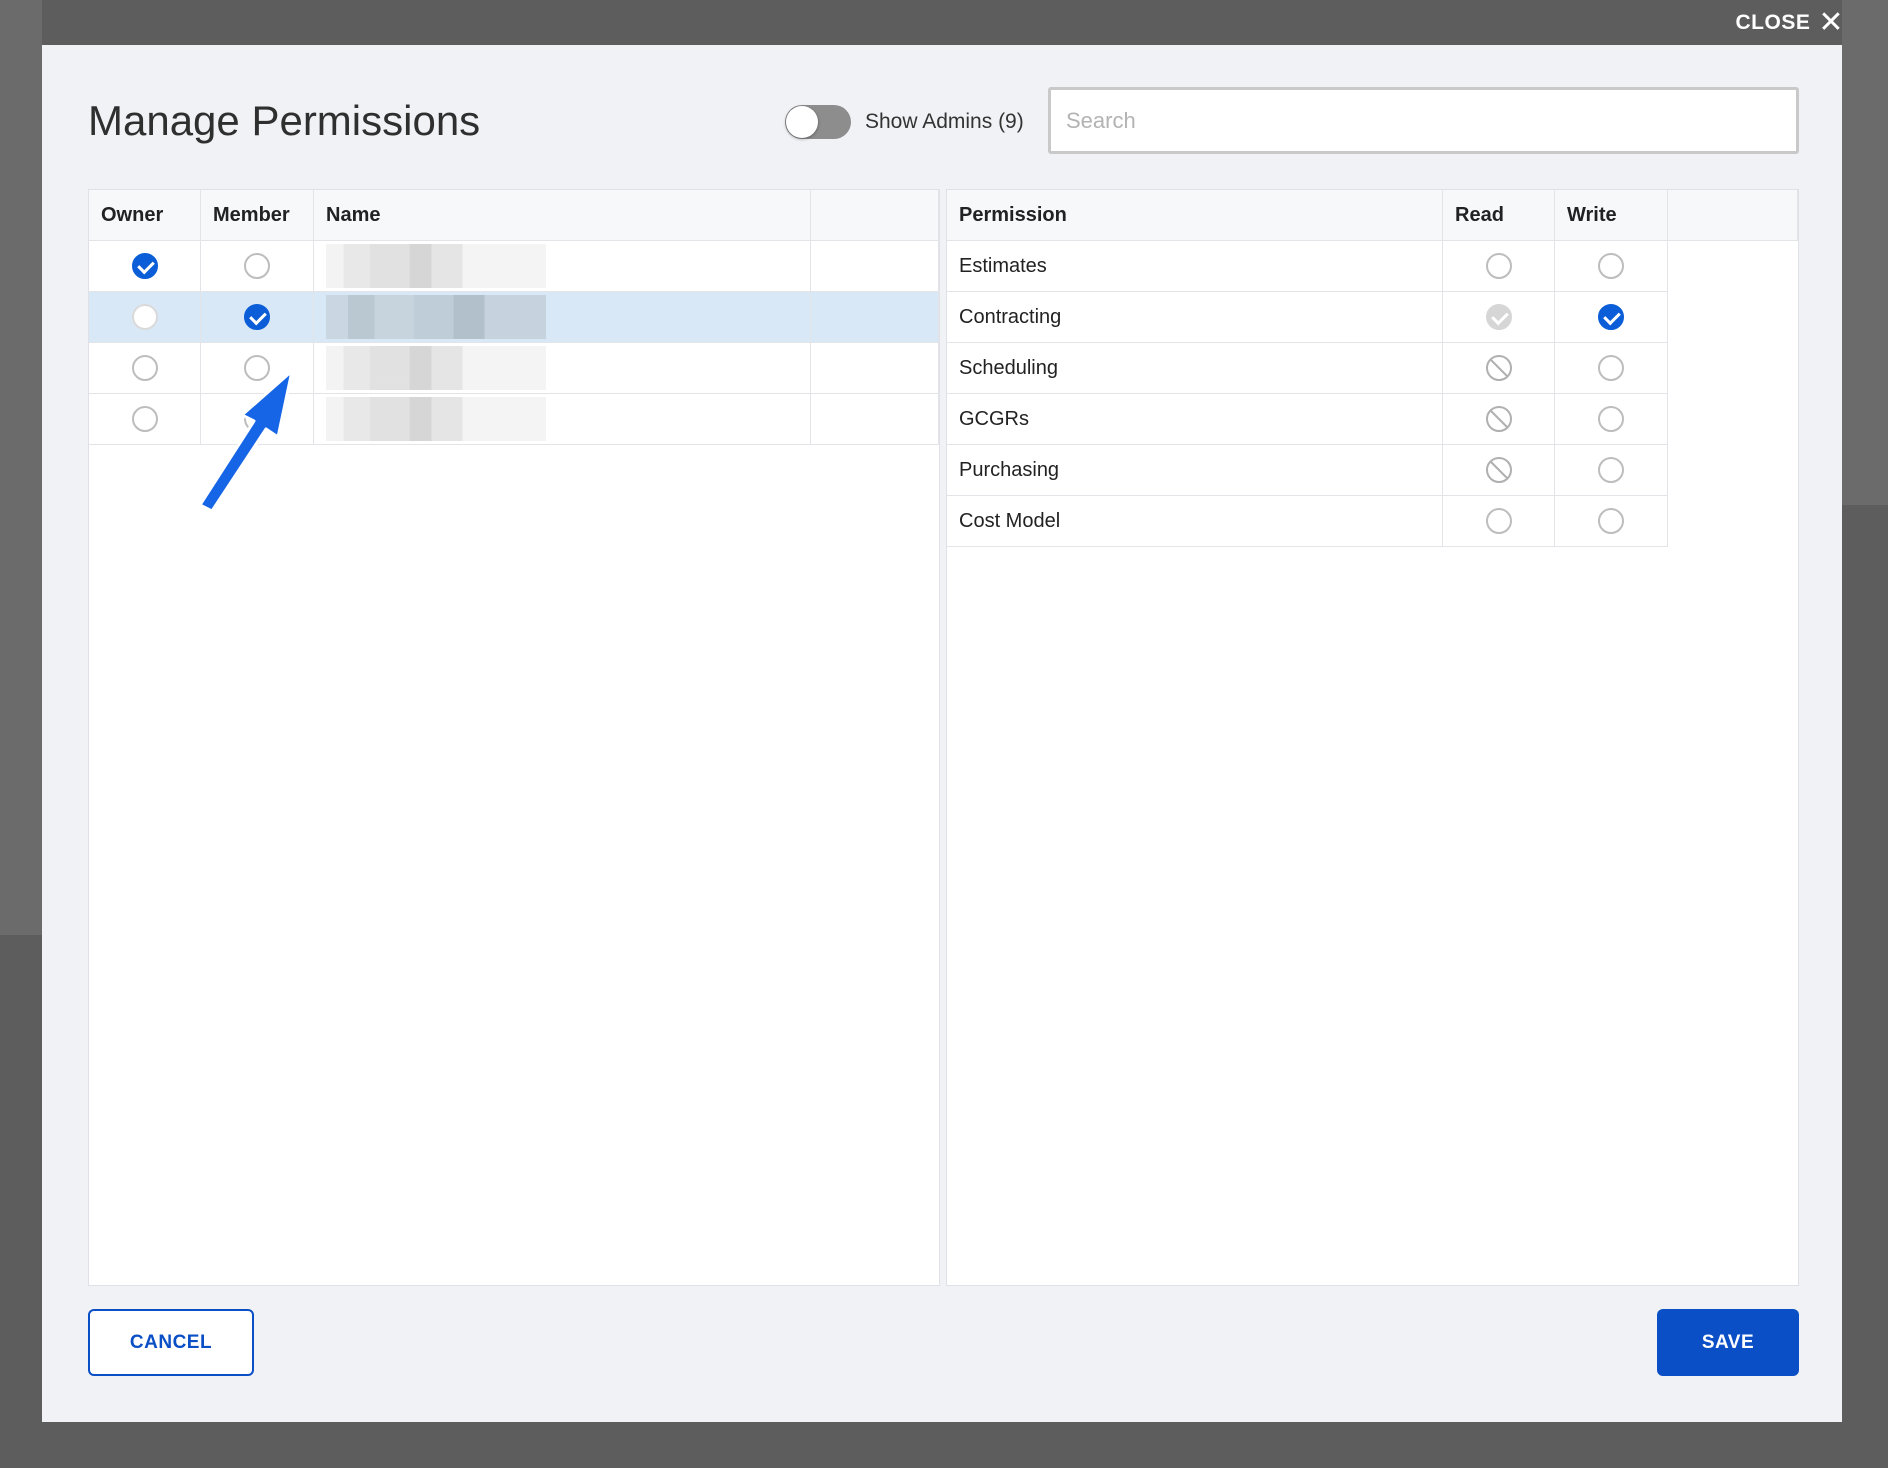  I want to click on permission-name: Scheduling, so click(1195, 368).